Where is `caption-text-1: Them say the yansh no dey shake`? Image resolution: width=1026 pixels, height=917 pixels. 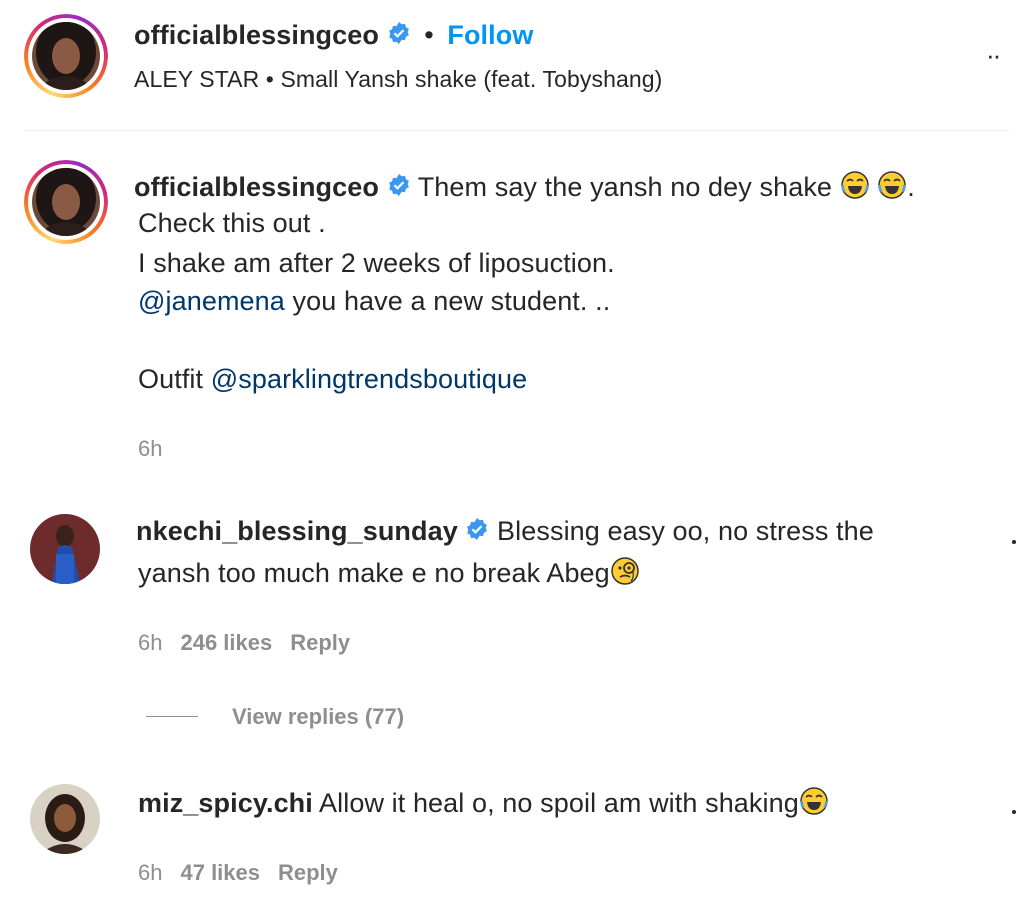
caption-text-1: Them say the yansh no dey shake is located at coordinates (625, 187).